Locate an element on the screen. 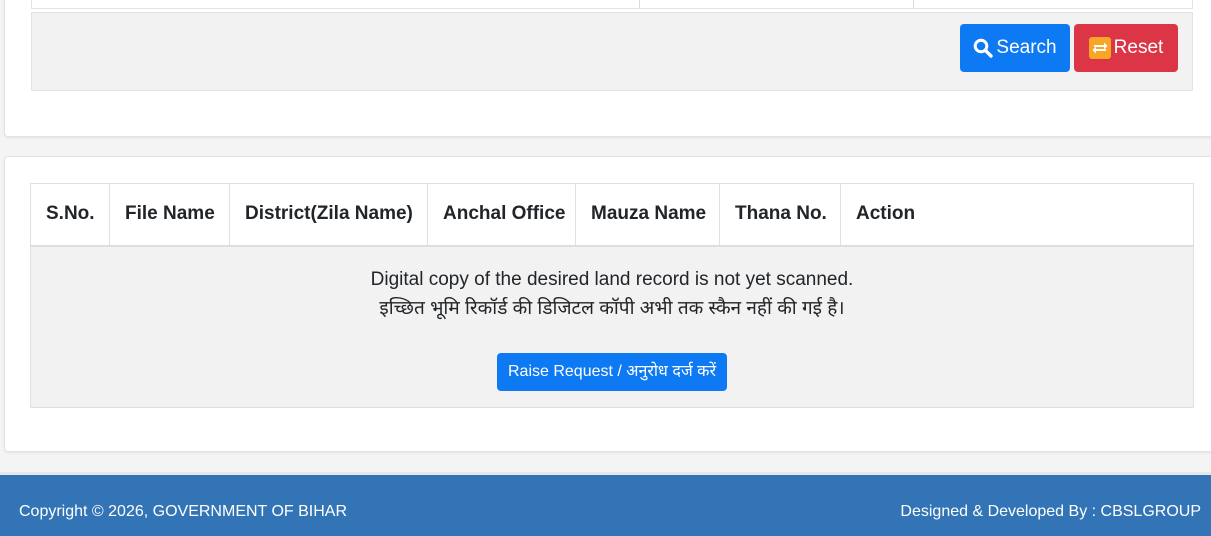  column-header-mauza-name: Mauza Name is located at coordinates (647, 215).